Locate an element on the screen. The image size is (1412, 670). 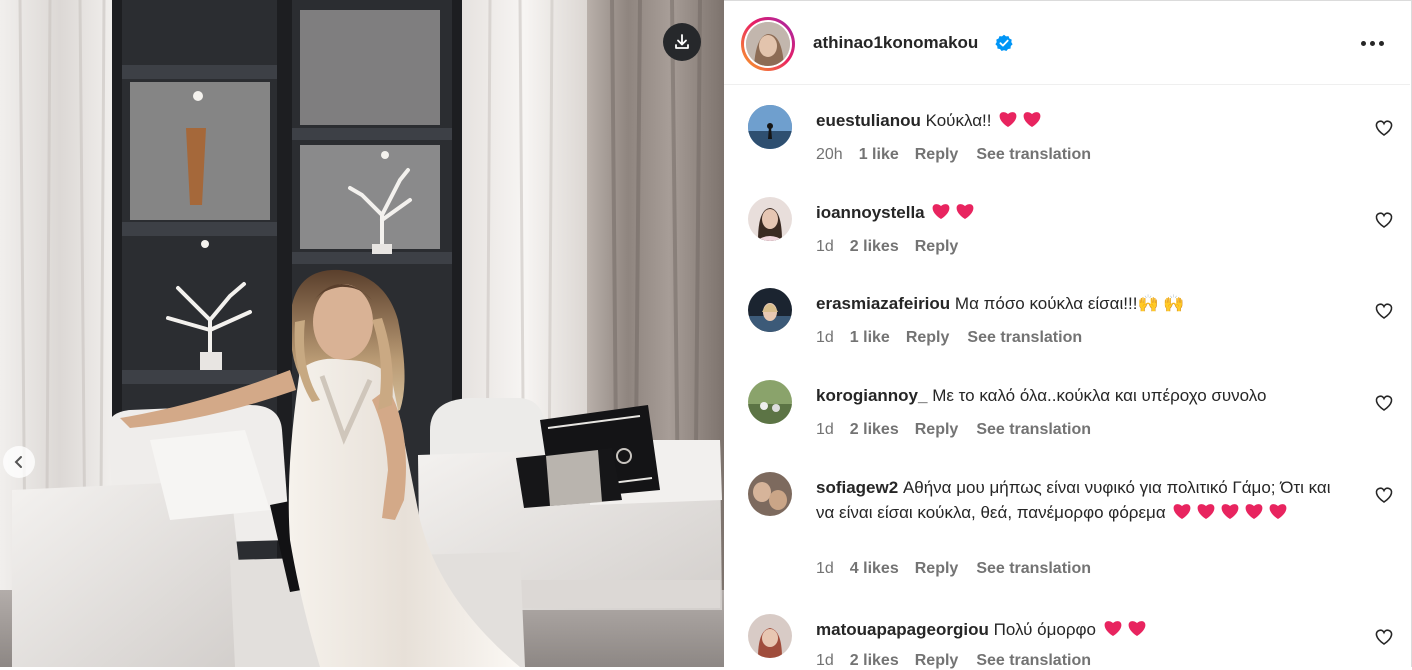
author-avatar is located at coordinates (768, 44).